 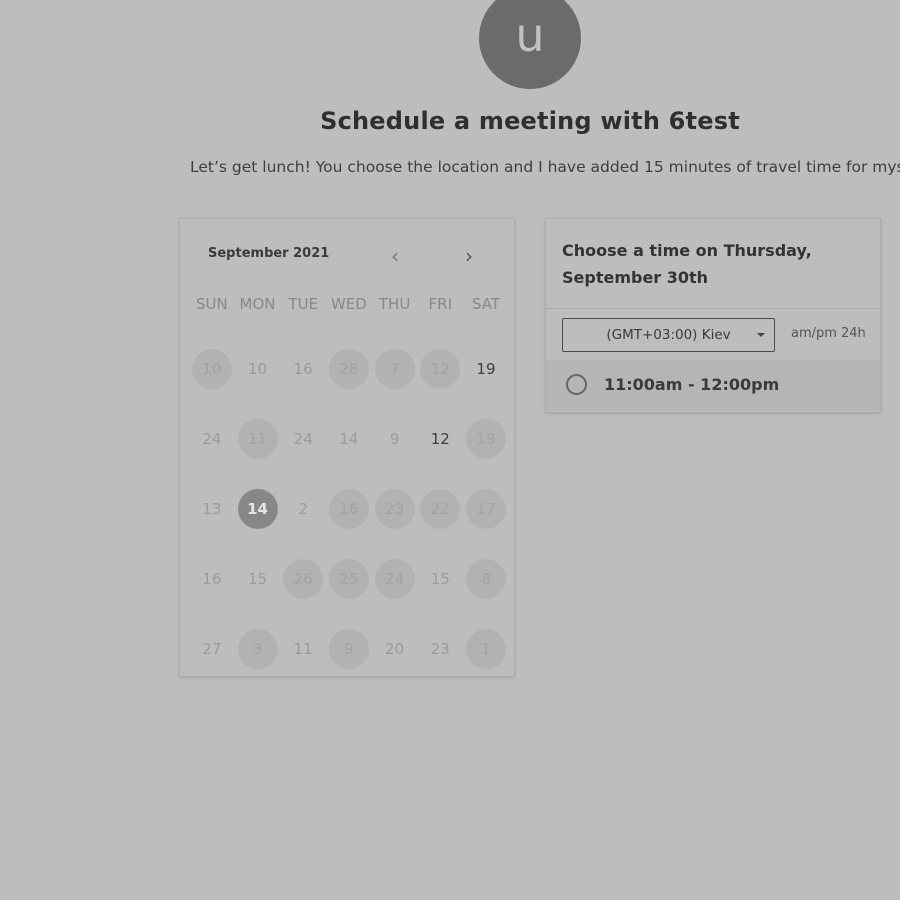 I want to click on calendar-day: 2, so click(x=303, y=509).